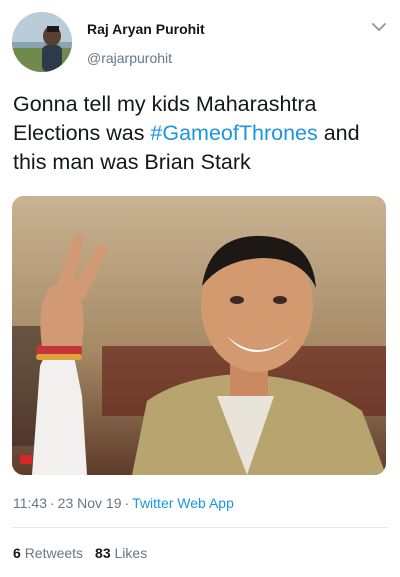 This screenshot has height=577, width=400. What do you see at coordinates (183, 503) in the screenshot?
I see `tweet-source-link: Twitter Web App` at bounding box center [183, 503].